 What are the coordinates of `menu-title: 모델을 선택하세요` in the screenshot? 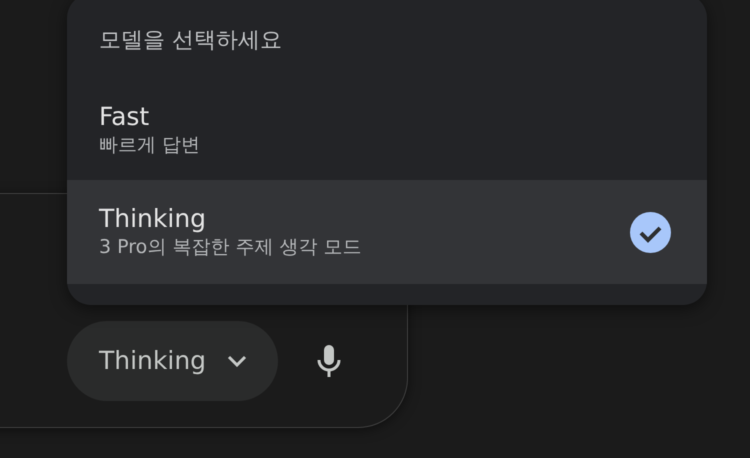 It's located at (190, 41).